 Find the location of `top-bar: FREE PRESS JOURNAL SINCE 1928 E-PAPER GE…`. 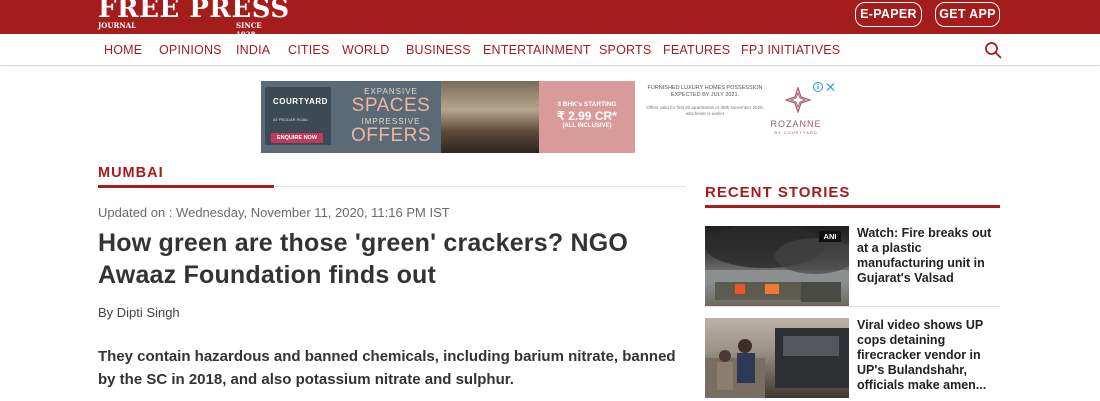

top-bar: FREE PRESS JOURNAL SINCE 1928 E-PAPER GE… is located at coordinates (550, 19).